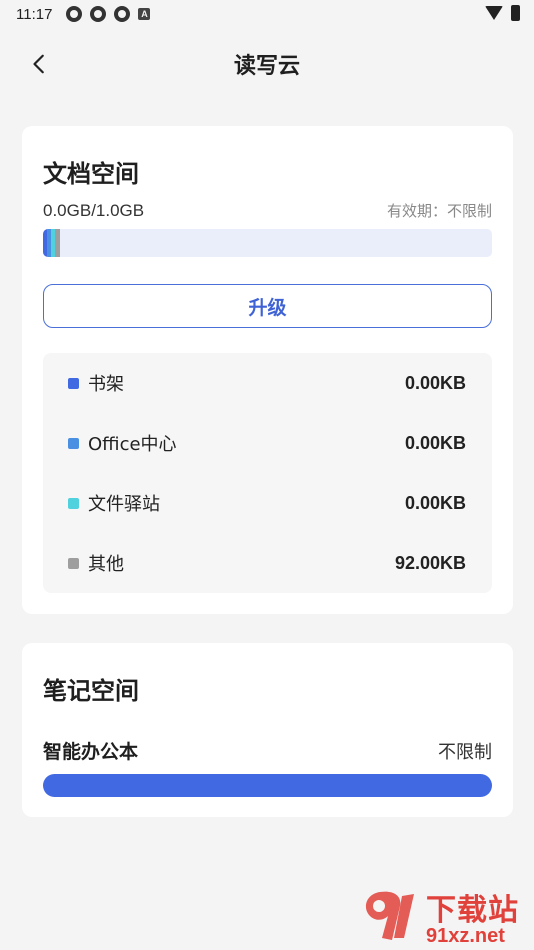 This screenshot has width=534, height=950. What do you see at coordinates (34, 14) in the screenshot?
I see `status-time: 11:17` at bounding box center [34, 14].